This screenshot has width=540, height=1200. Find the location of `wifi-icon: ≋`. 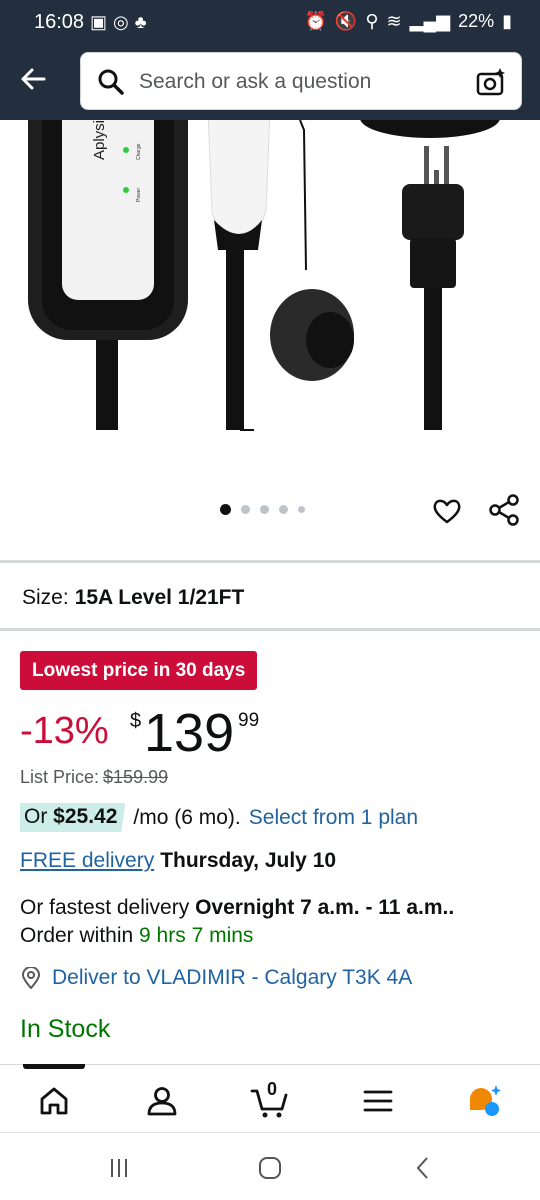

wifi-icon: ≋ is located at coordinates (394, 21).